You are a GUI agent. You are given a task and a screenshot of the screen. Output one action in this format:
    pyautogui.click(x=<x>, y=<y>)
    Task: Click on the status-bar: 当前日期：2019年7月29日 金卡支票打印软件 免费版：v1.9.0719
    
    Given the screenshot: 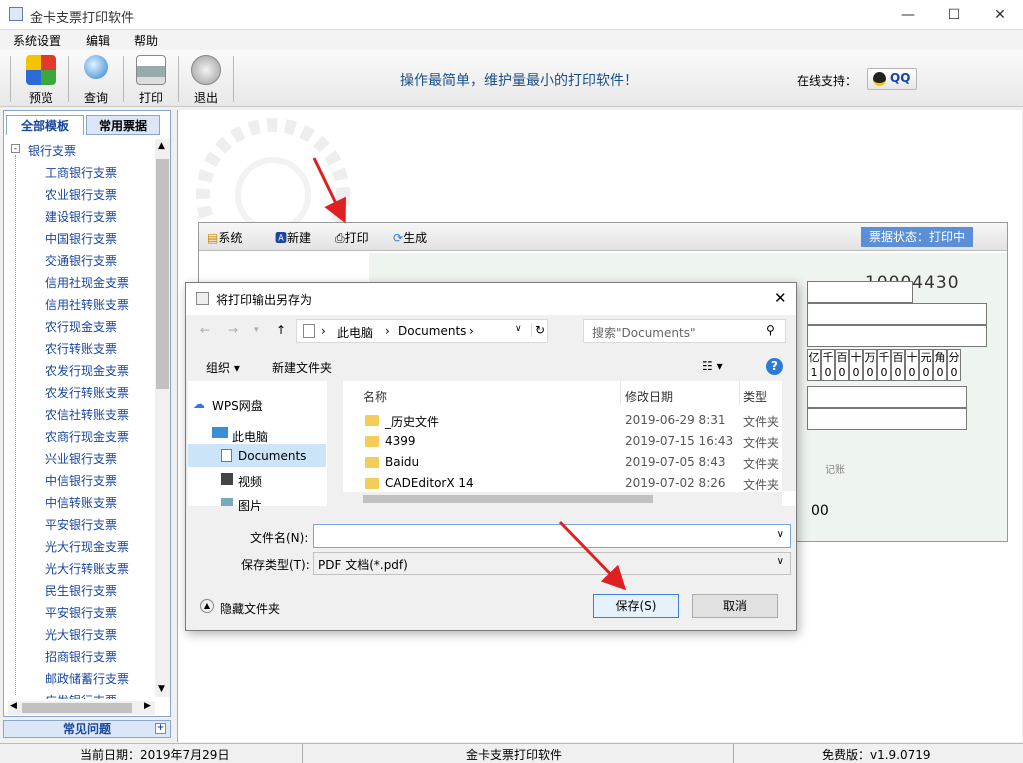 What is the action you would take?
    pyautogui.click(x=511, y=753)
    